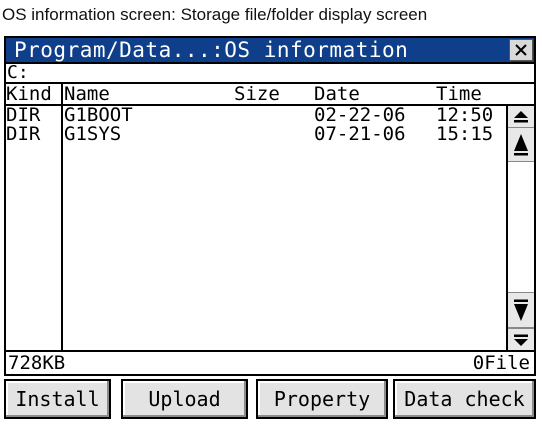  I want to click on scroll-to-bottom-icon, so click(521, 340).